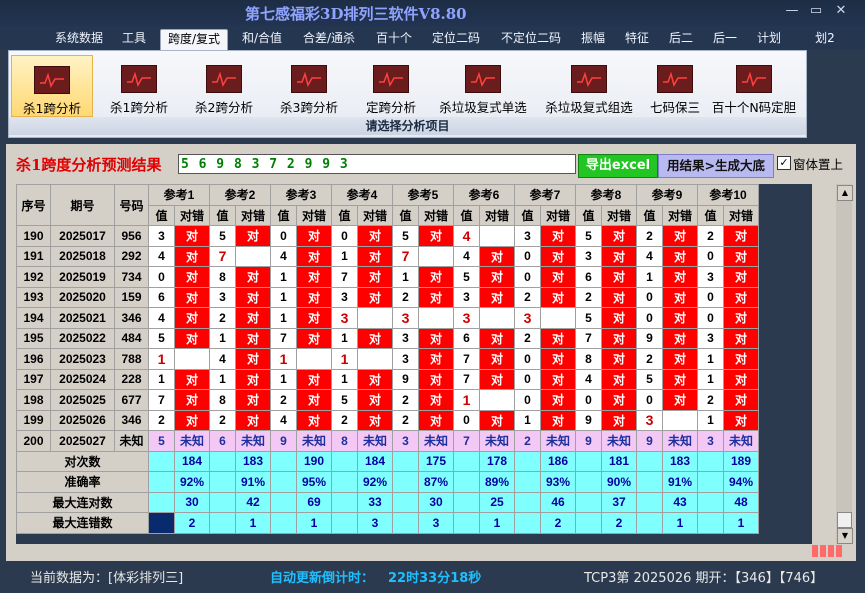 The width and height of the screenshot is (865, 593). What do you see at coordinates (531, 39) in the screenshot?
I see `menu-nonposition-two: 不定位二码` at bounding box center [531, 39].